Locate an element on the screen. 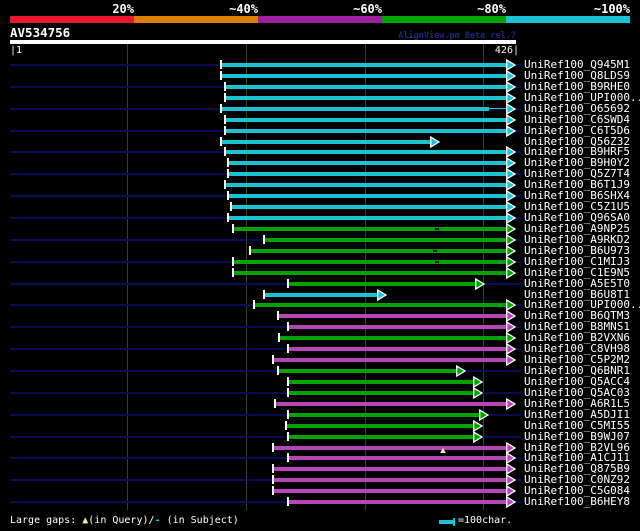 The width and height of the screenshot is (640, 531). hit-arrowhead-icon is located at coordinates (511, 502).